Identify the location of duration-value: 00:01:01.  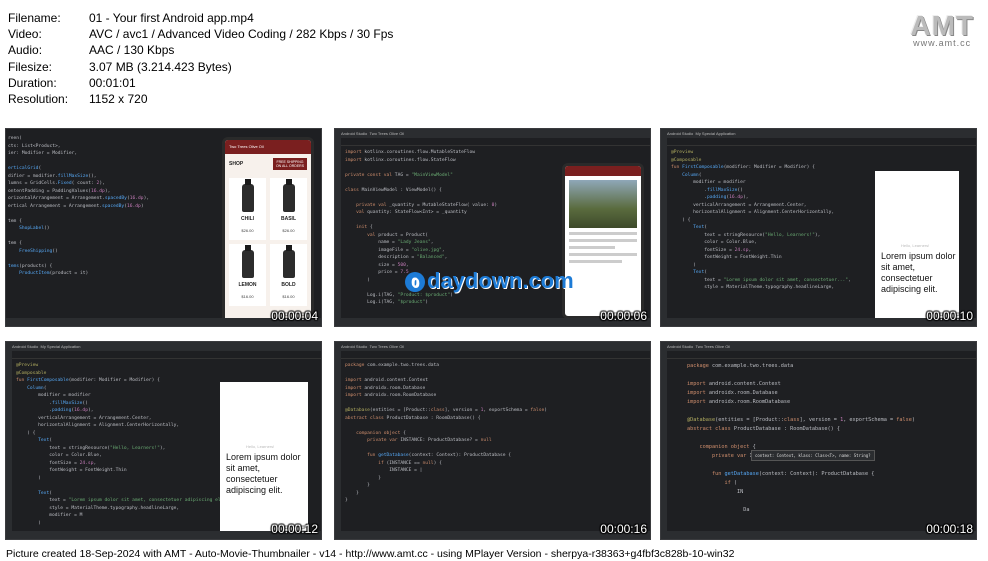
(112, 82).